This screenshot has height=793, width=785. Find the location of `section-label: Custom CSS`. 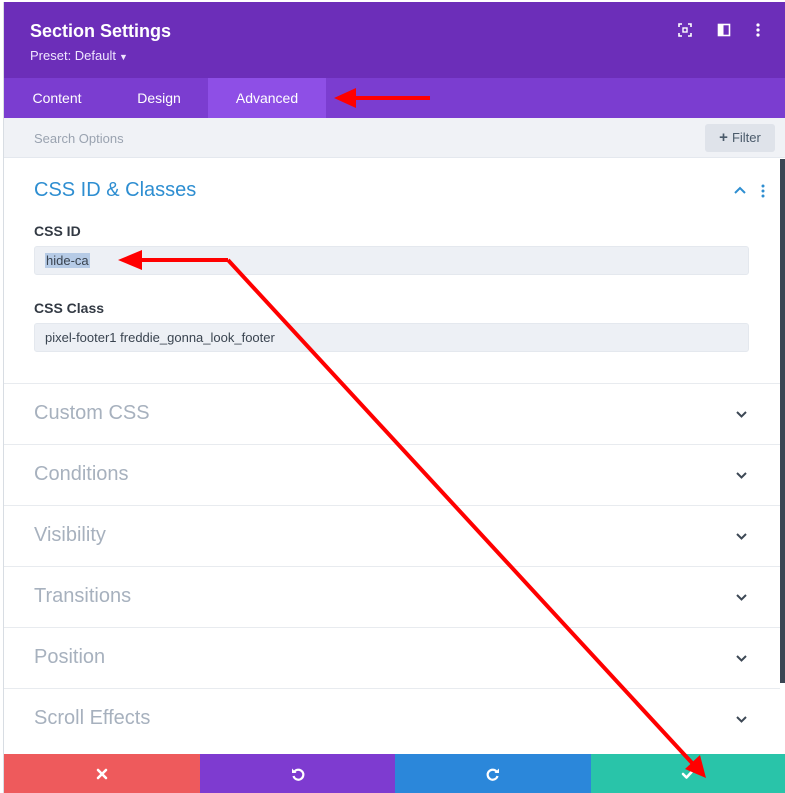

section-label: Custom CSS is located at coordinates (92, 413).